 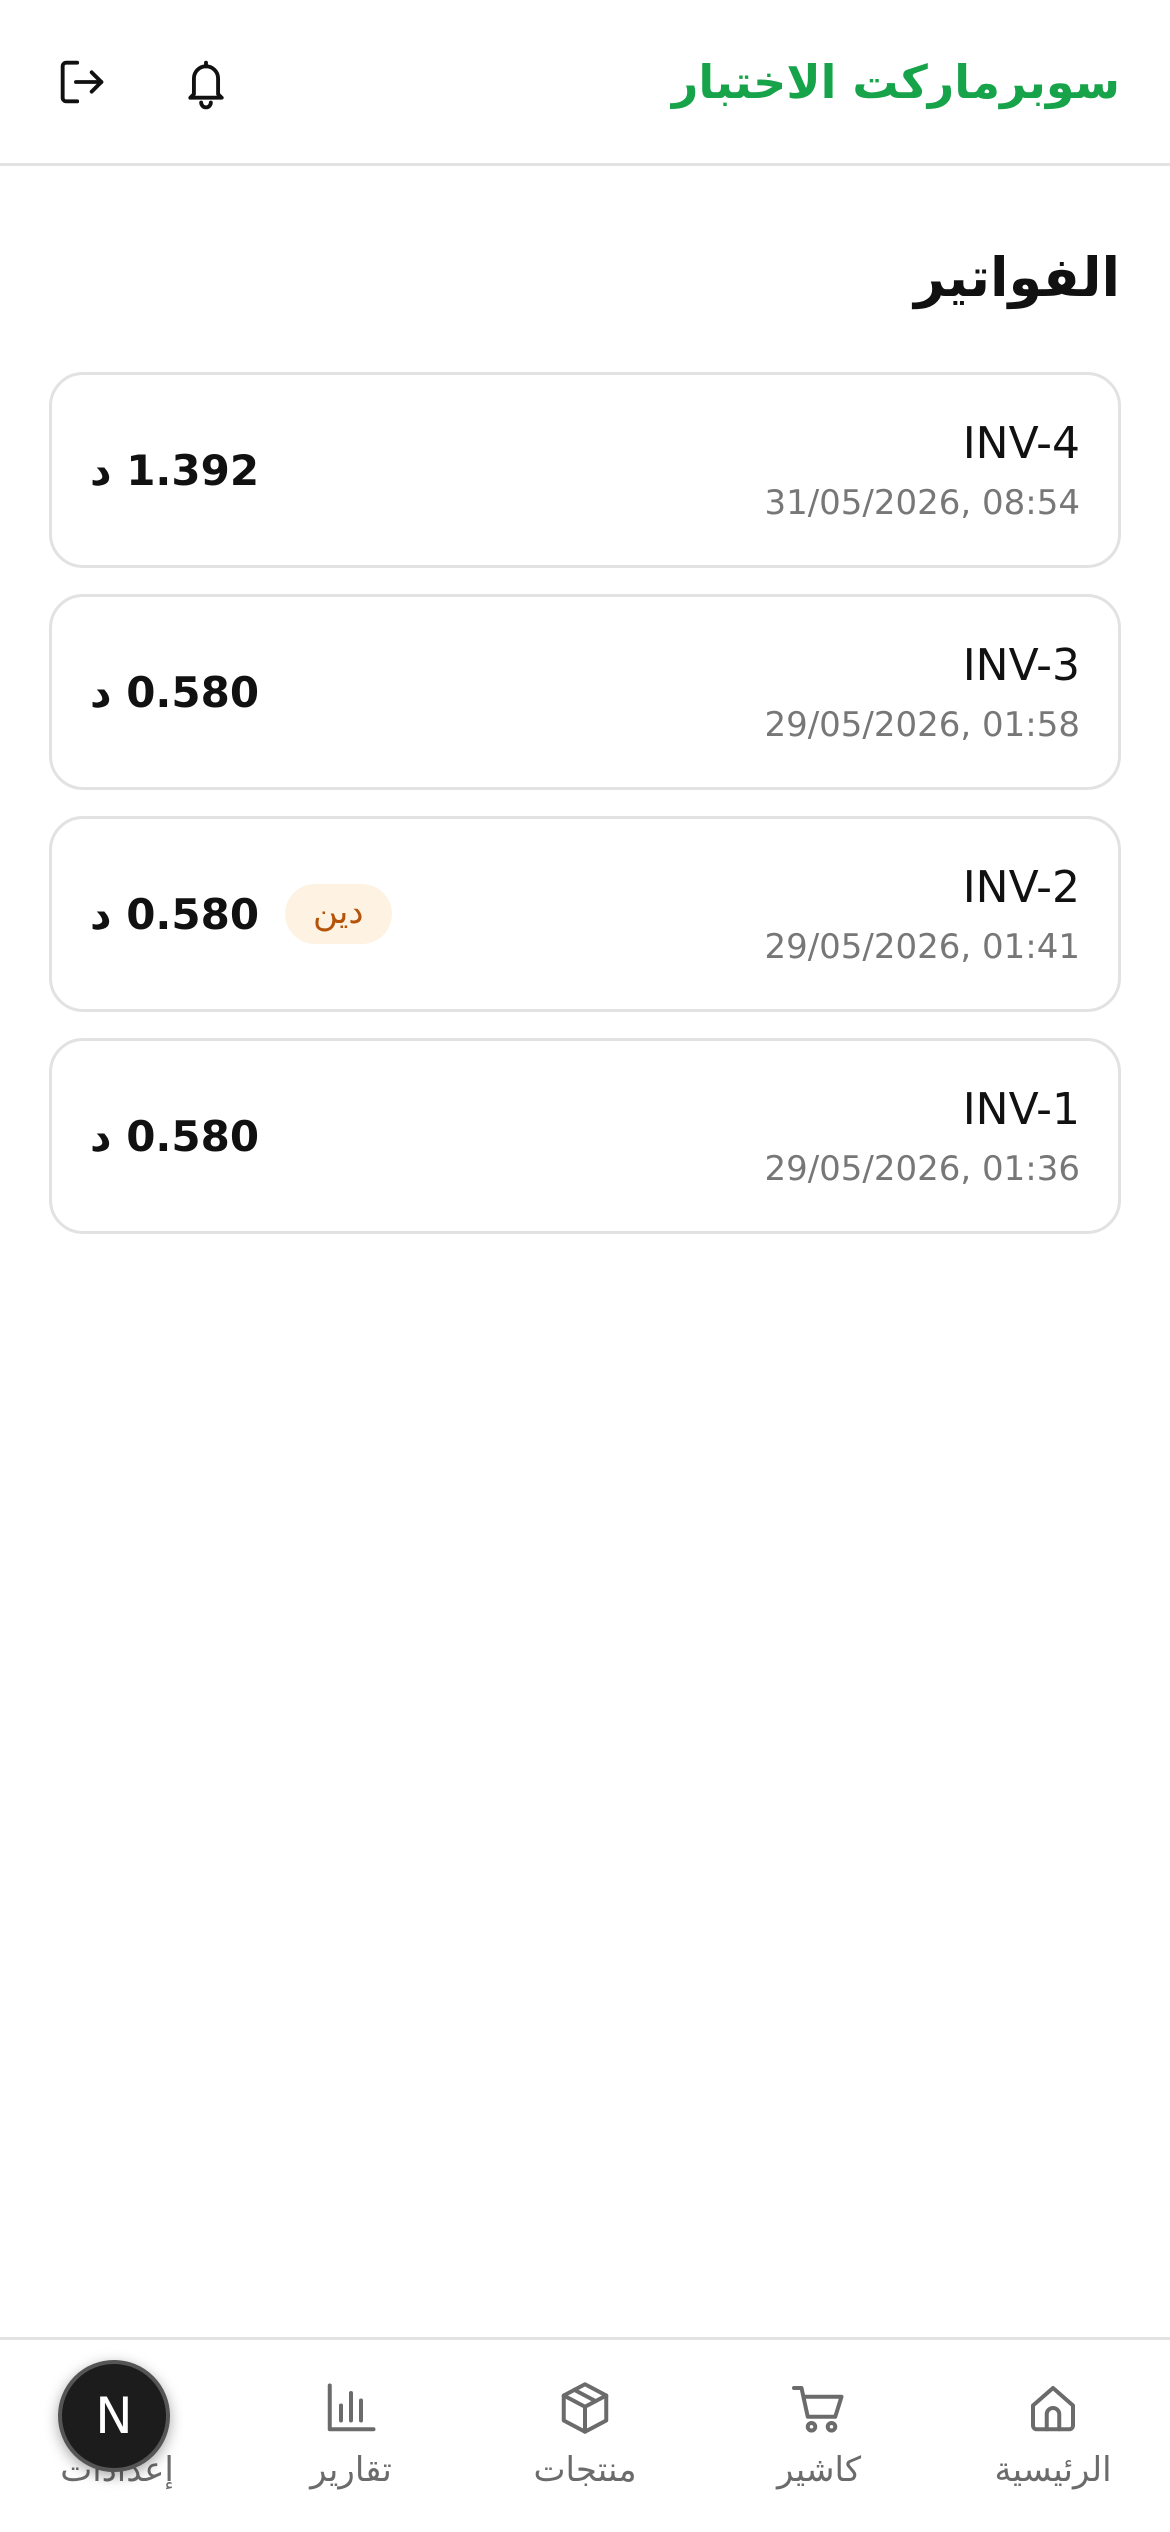 I want to click on invoice-info: INV-2 29/05/2026, 01:41, so click(x=922, y=914).